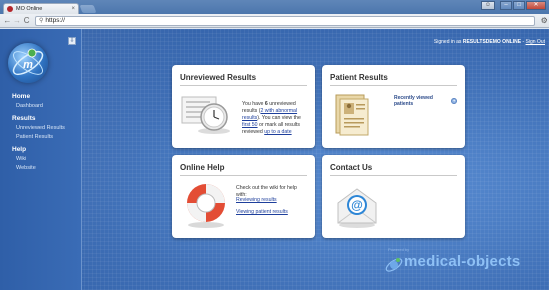 This screenshot has height=290, width=549. I want to click on close-window-button: ✕, so click(536, 5).